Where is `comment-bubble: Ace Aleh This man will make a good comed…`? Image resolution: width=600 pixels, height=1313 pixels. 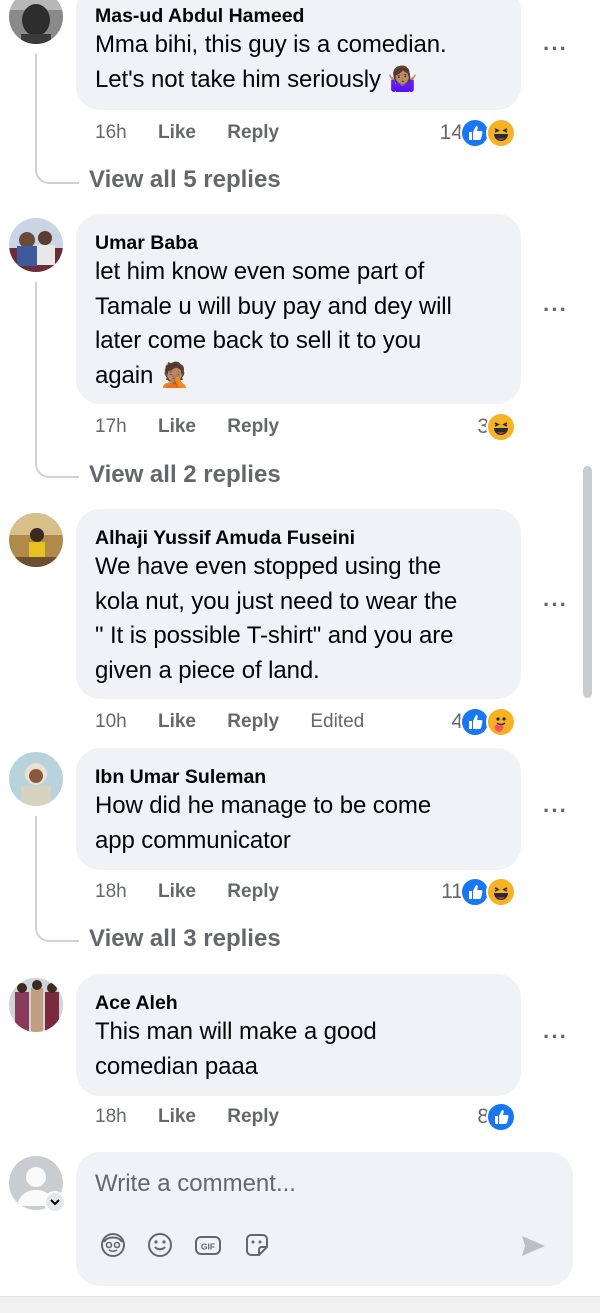
comment-bubble: Ace Aleh This man will make a good comed… is located at coordinates (298, 1035).